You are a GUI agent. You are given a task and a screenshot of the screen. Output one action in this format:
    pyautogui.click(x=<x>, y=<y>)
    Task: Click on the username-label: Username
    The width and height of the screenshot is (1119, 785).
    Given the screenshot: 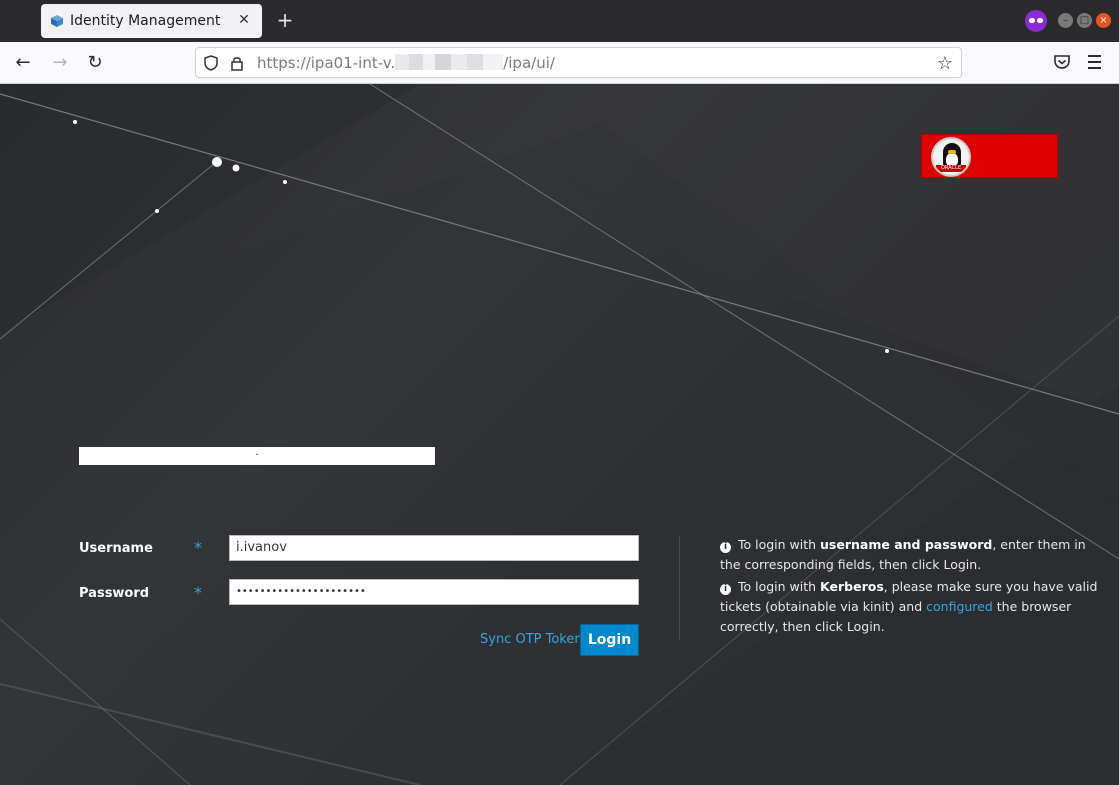 What is the action you would take?
    pyautogui.click(x=116, y=548)
    